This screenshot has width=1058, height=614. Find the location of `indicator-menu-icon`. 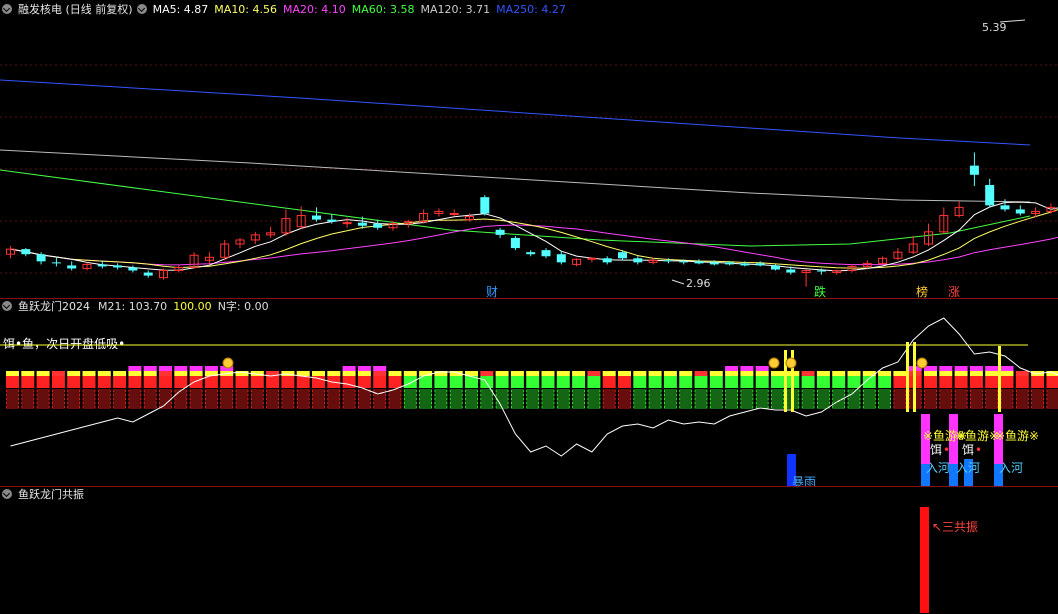

indicator-menu-icon is located at coordinates (7, 306).